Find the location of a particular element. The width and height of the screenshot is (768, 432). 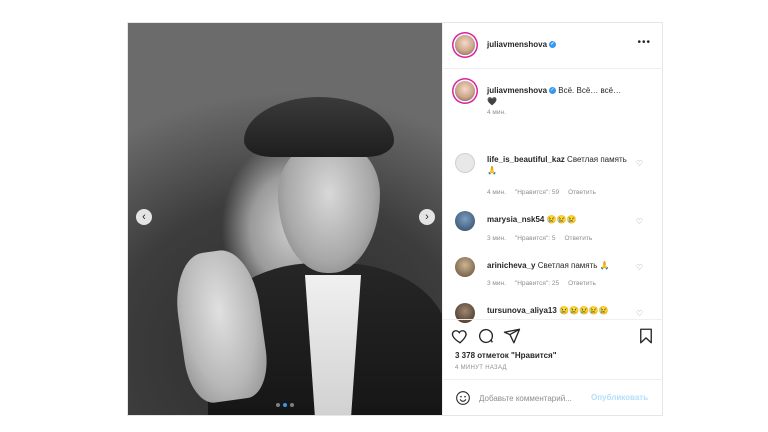

likes-count: 3 378 отметок "Нравится" is located at coordinates (506, 355).